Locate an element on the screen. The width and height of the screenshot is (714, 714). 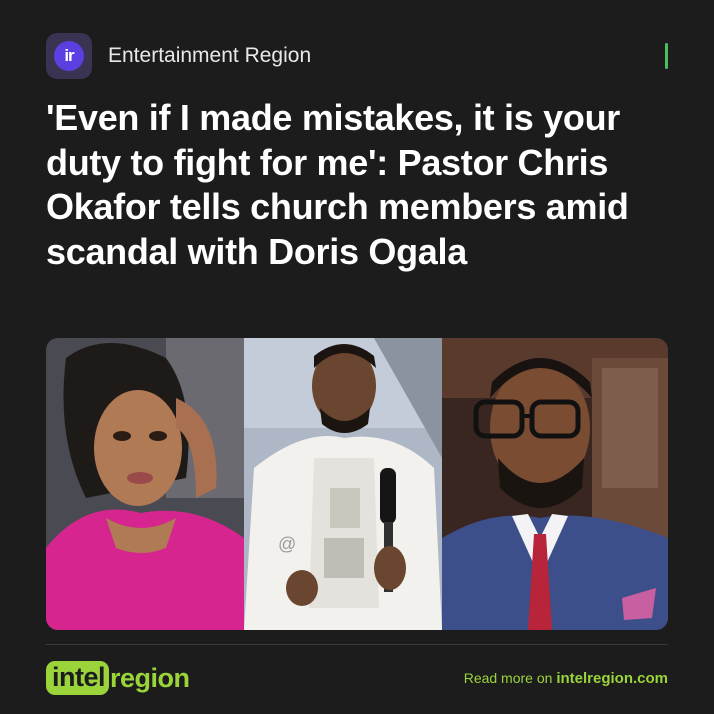
brand-logo-highlight: intel is located at coordinates (78, 678).